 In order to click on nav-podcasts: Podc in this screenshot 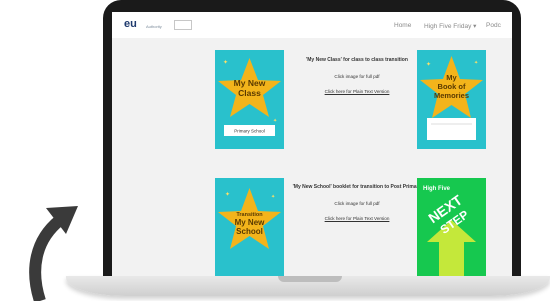, I will do `click(493, 25)`.